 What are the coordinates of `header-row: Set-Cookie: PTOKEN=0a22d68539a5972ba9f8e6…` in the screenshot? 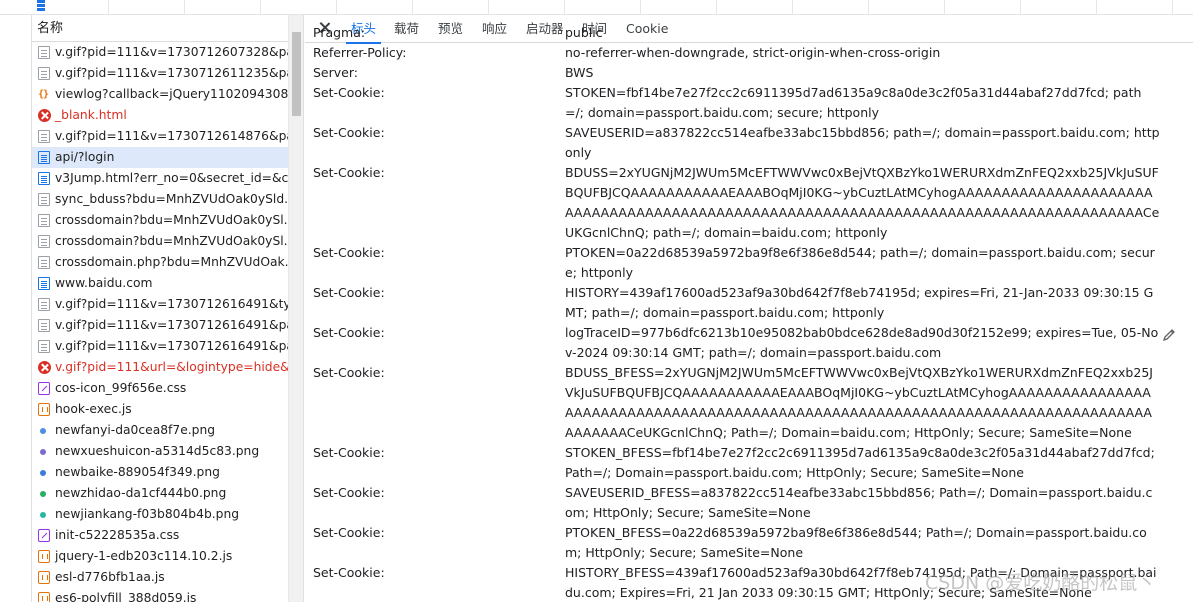 It's located at (749, 263).